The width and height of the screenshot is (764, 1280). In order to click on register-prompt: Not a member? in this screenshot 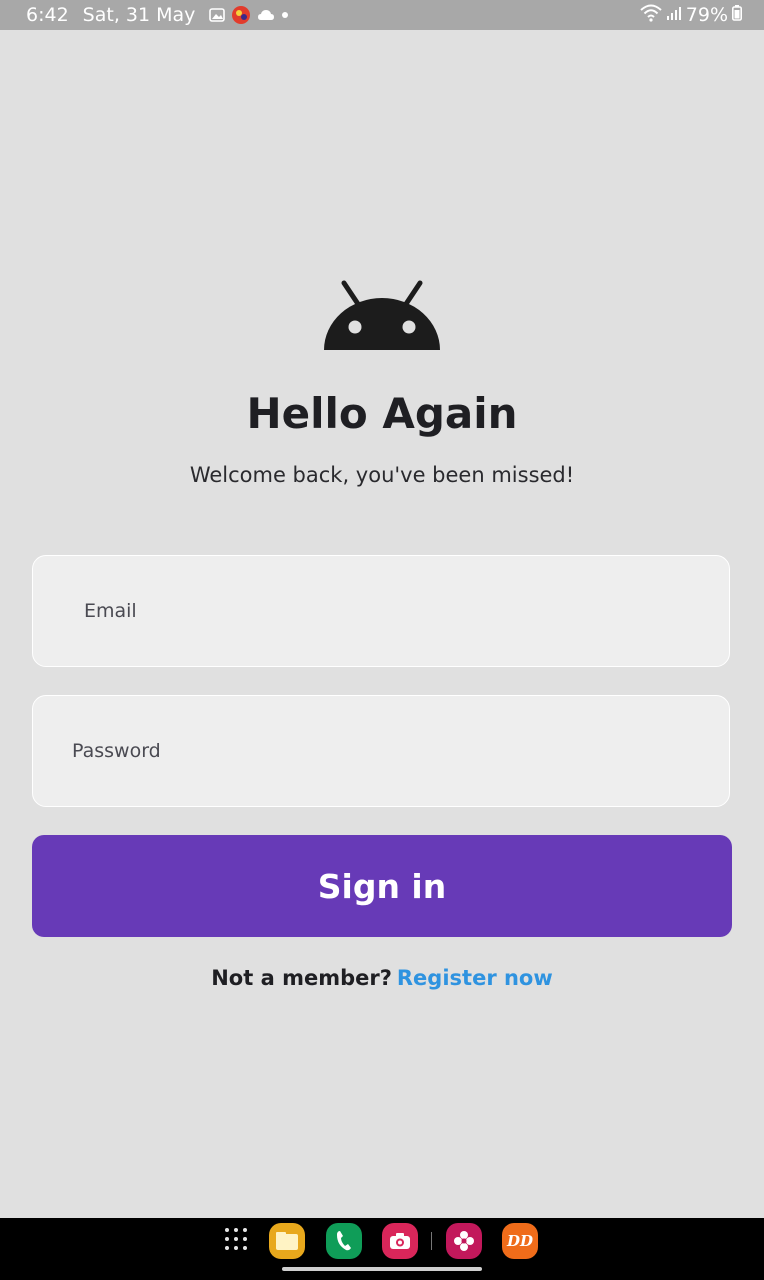, I will do `click(301, 978)`.